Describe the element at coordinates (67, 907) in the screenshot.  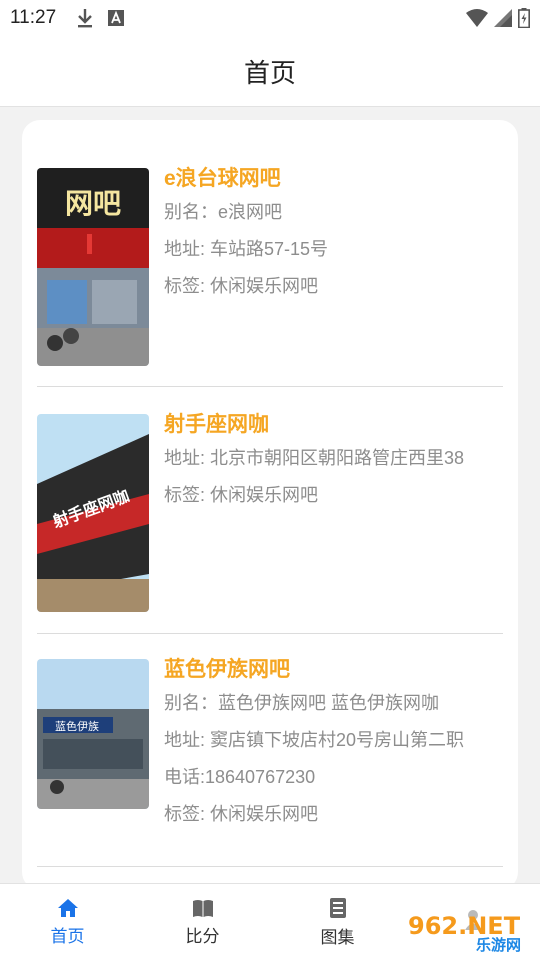
I see `home-icon` at that location.